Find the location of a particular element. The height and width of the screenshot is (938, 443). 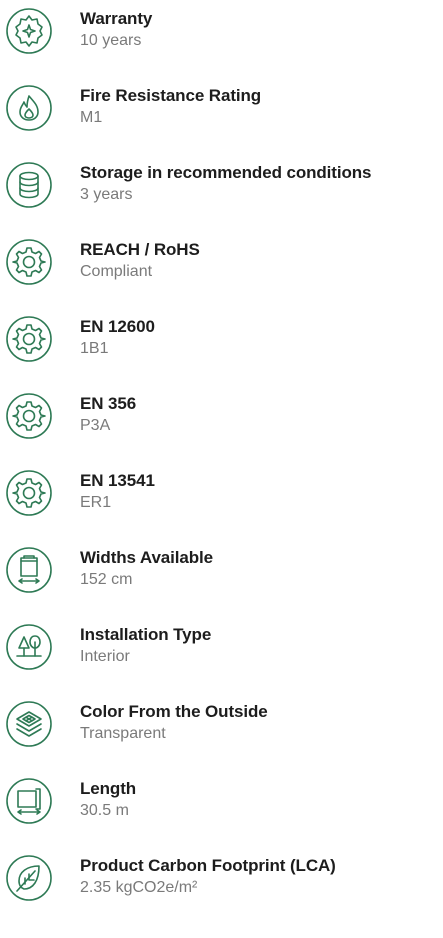

spec-label: Warranty is located at coordinates (116, 18).